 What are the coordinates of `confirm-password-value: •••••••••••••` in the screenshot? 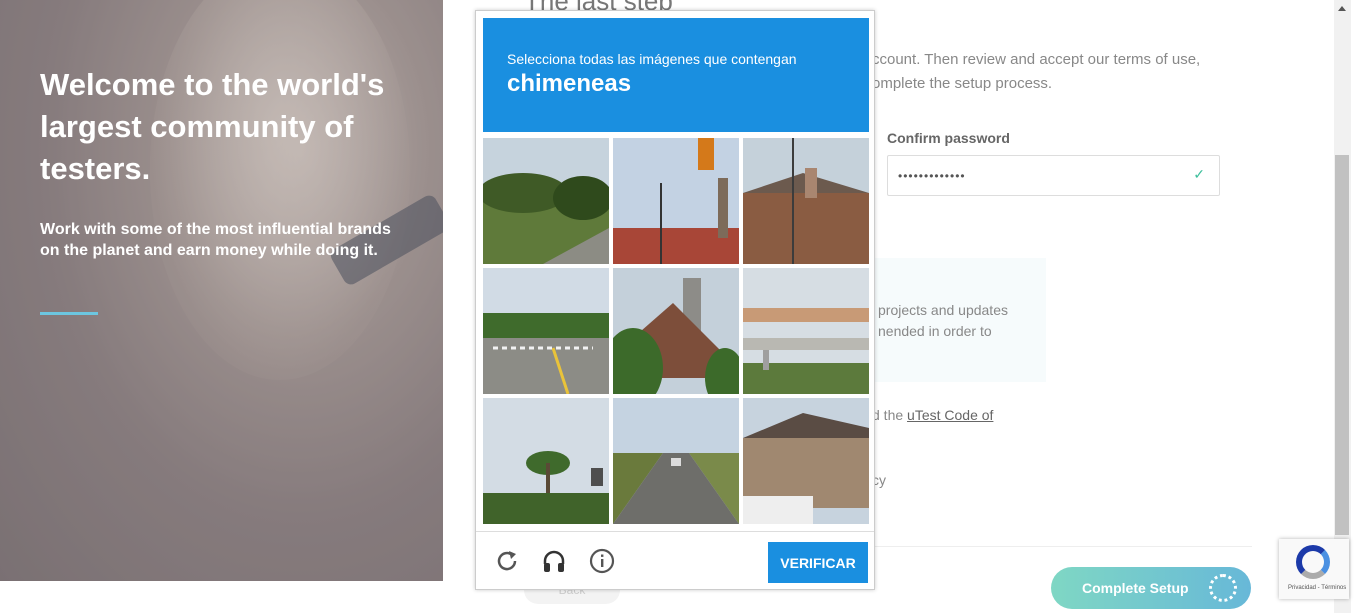 It's located at (932, 176).